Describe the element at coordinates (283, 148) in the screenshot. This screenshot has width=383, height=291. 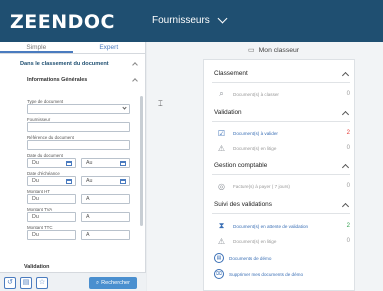
I see `list-item-en-litige: ⚠ Document(s) en litige 0` at that location.